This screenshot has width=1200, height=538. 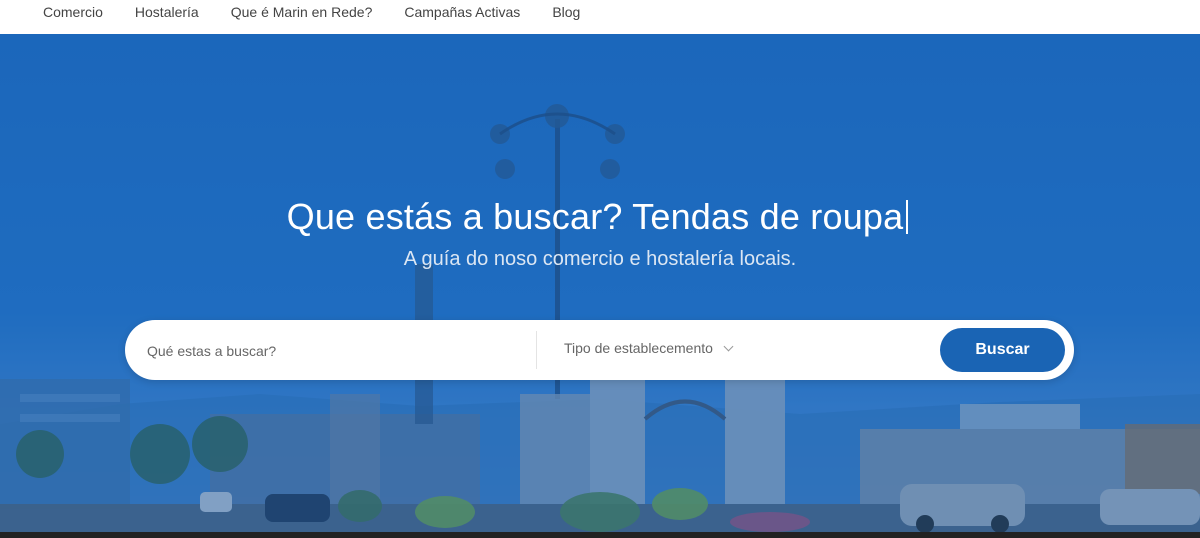 What do you see at coordinates (302, 12) in the screenshot?
I see `nav-item-que-e-marin-en-rede: Que é Marin en Rede?` at bounding box center [302, 12].